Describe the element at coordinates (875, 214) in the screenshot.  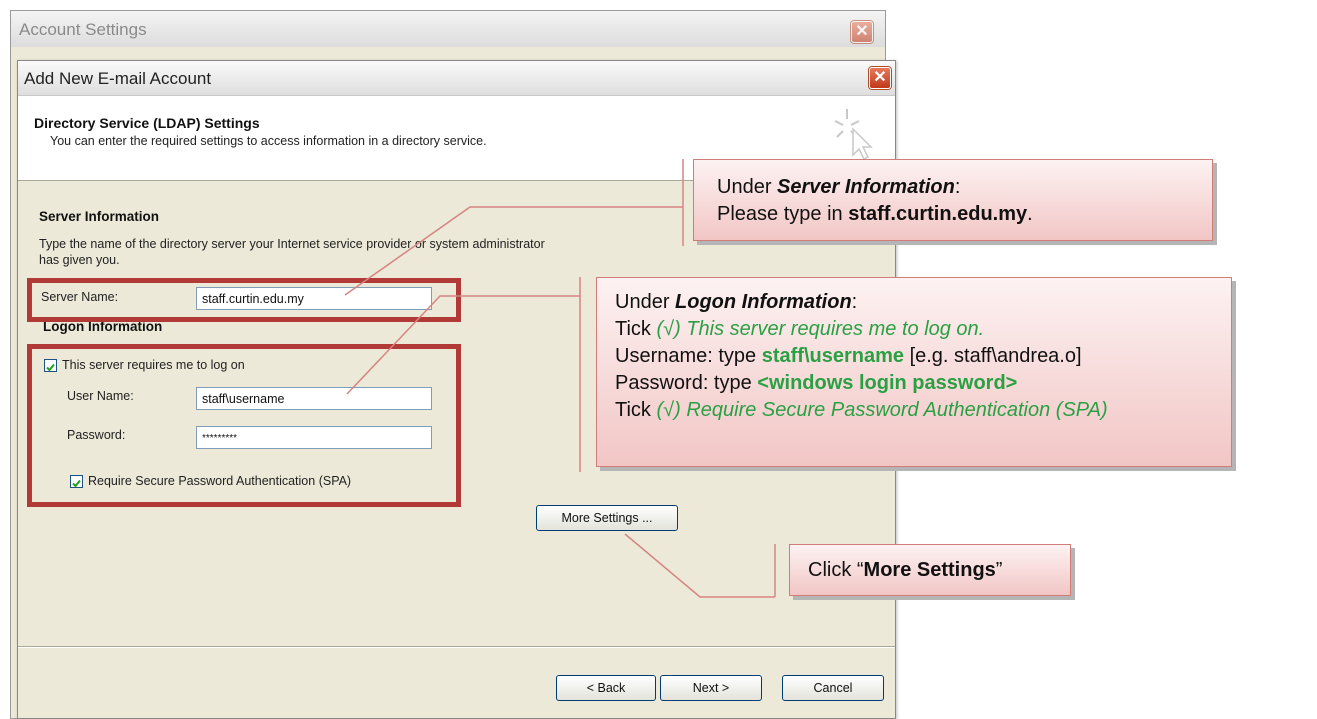
I see `server-callout-line2: Please type in staff.curtin.edu.my.` at that location.